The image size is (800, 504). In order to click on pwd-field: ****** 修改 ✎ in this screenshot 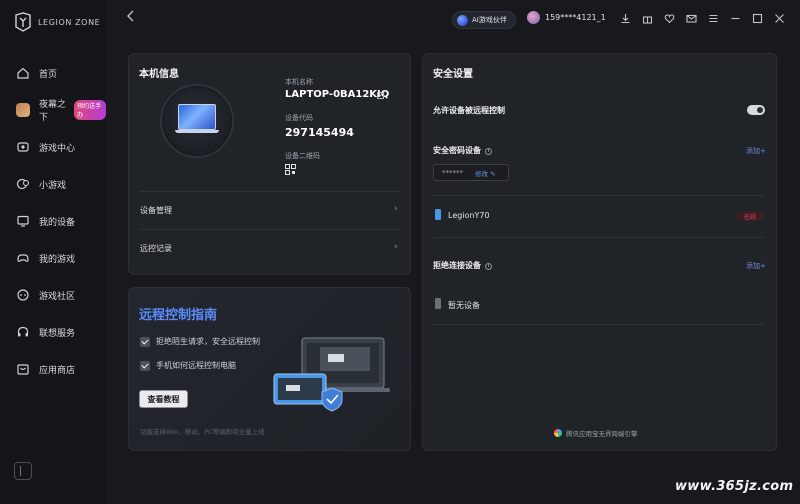, I will do `click(471, 172)`.